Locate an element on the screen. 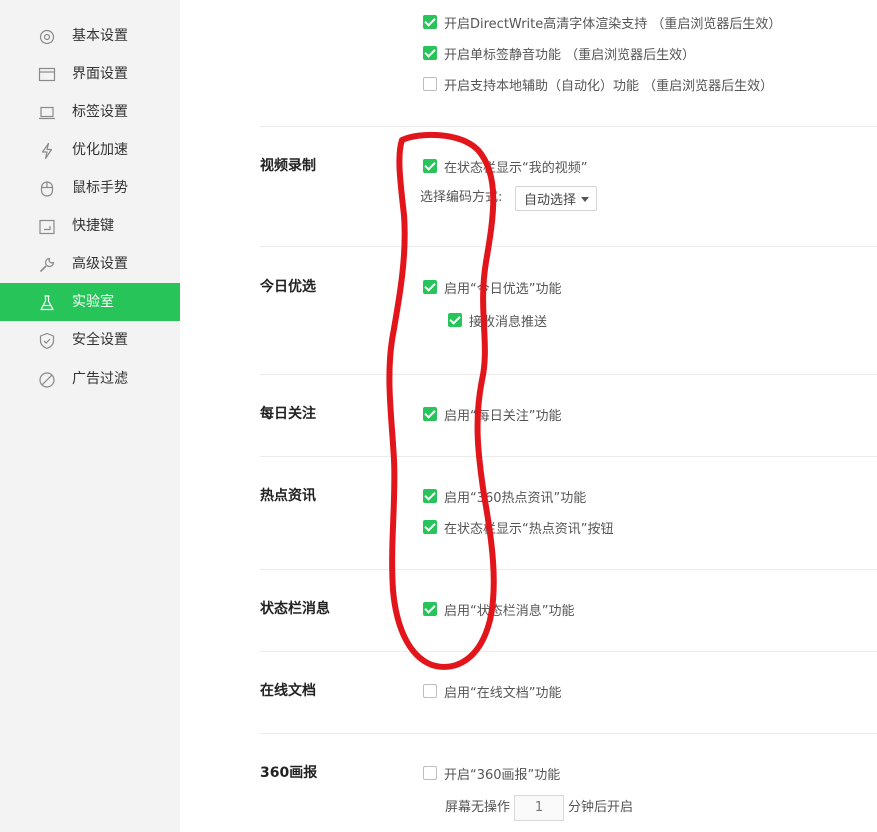 The height and width of the screenshot is (832, 877). option-label: 接收消息推送 is located at coordinates (508, 322).